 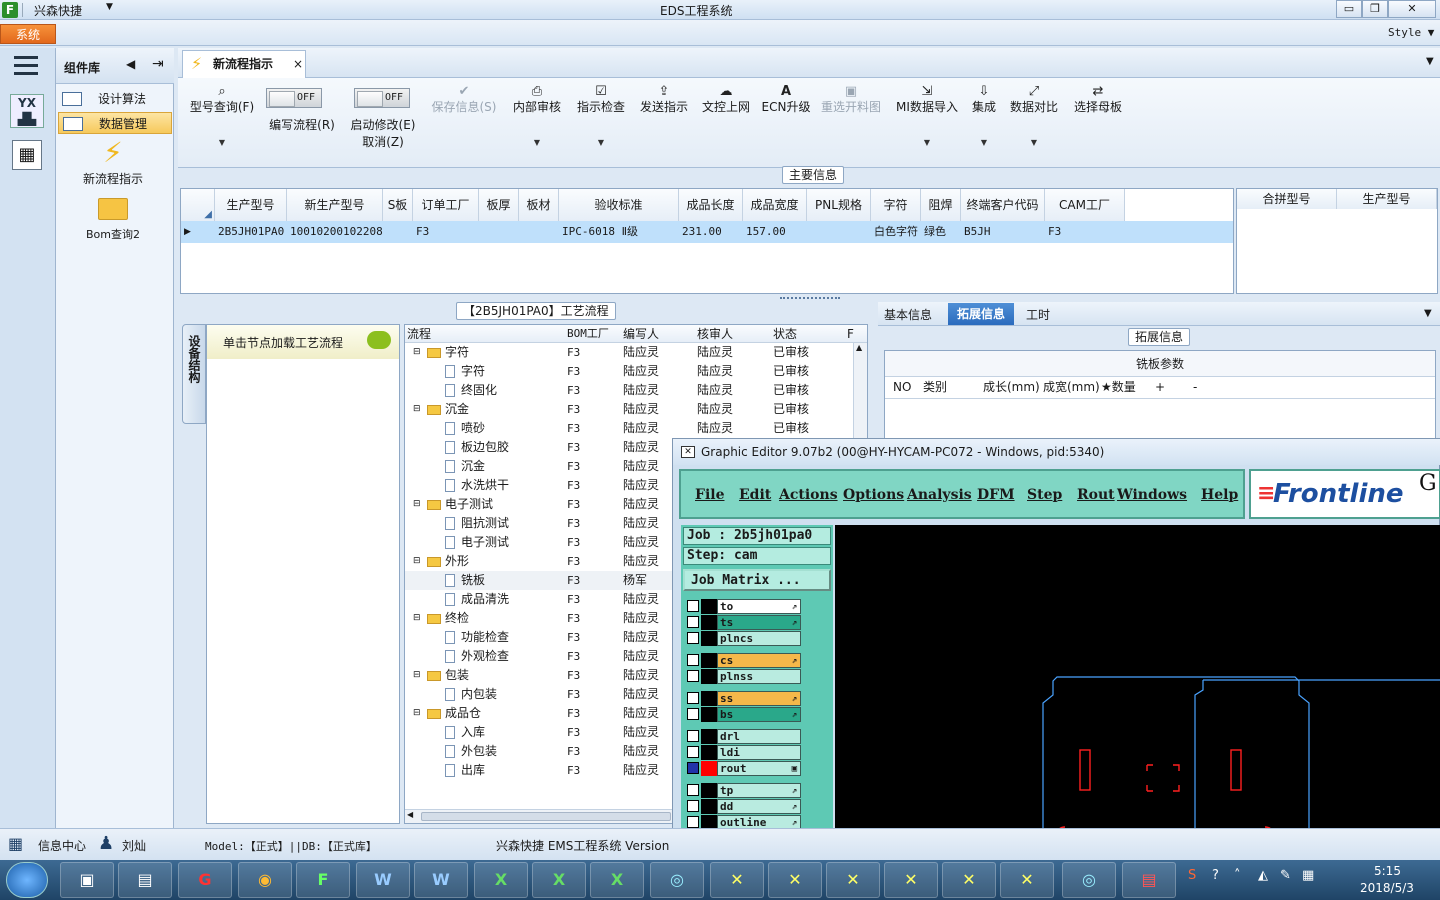 I want to click on column-header: 类别, so click(x=935, y=387).